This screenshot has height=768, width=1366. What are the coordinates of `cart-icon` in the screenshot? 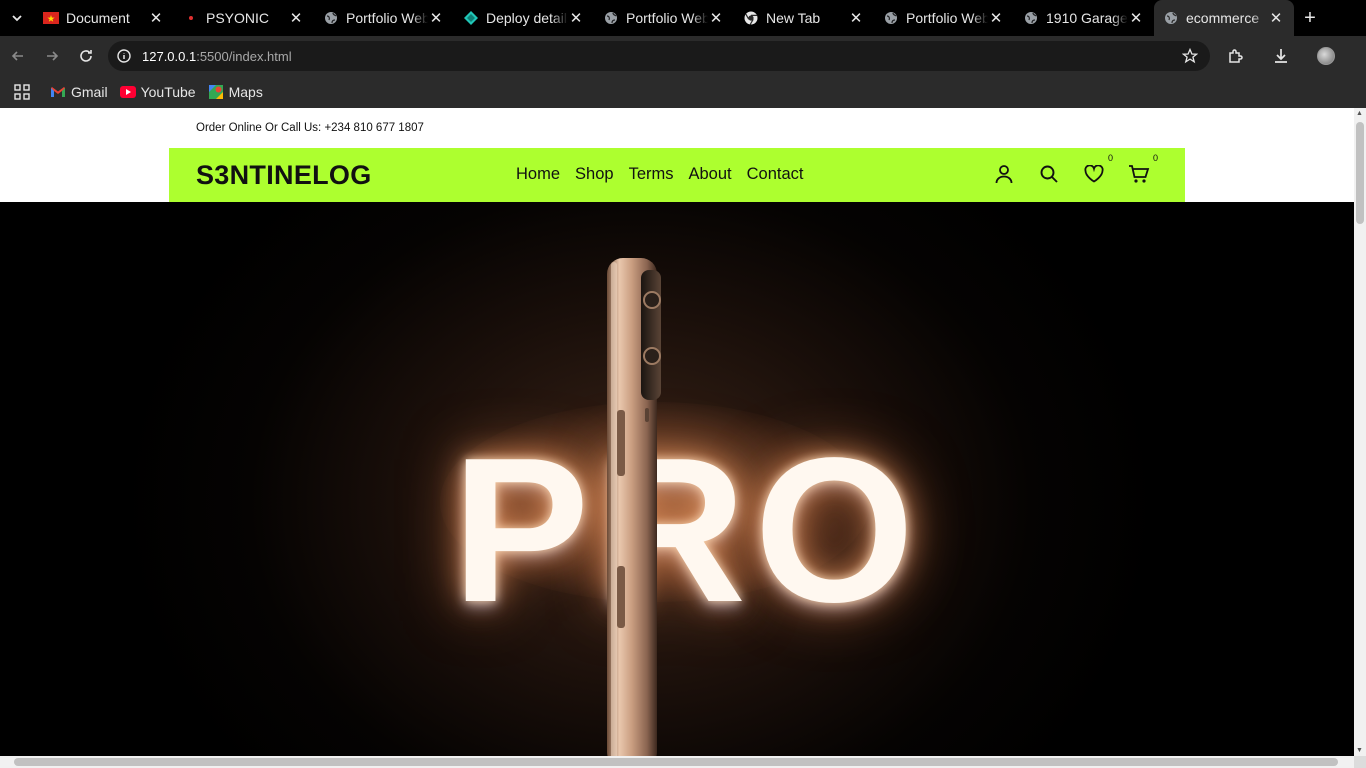 It's located at (1139, 174).